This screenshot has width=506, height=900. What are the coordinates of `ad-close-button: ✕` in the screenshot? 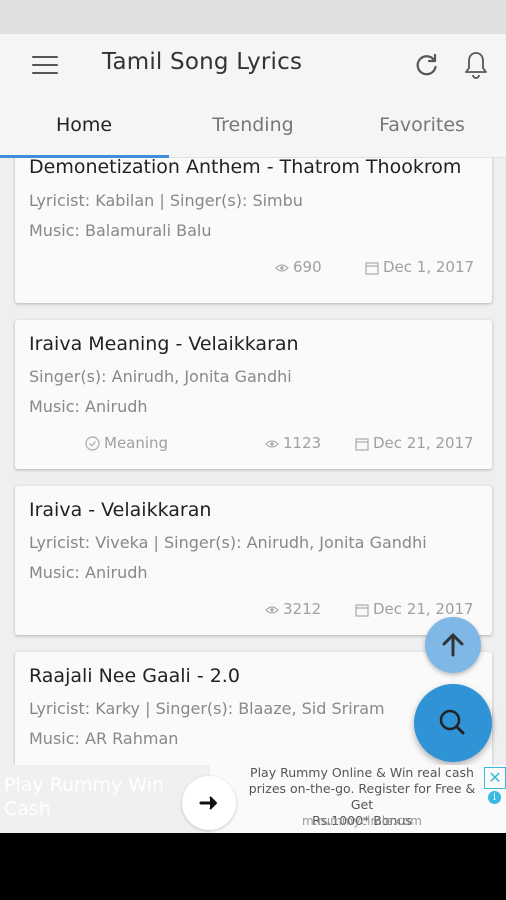 It's located at (495, 778).